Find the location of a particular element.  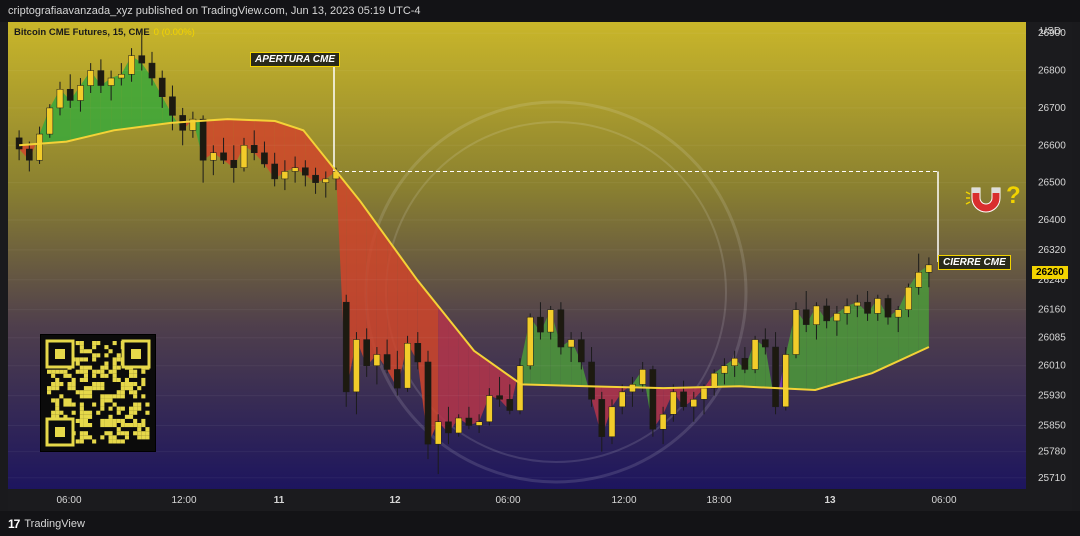

time-axis-background is located at coordinates (540, 500).